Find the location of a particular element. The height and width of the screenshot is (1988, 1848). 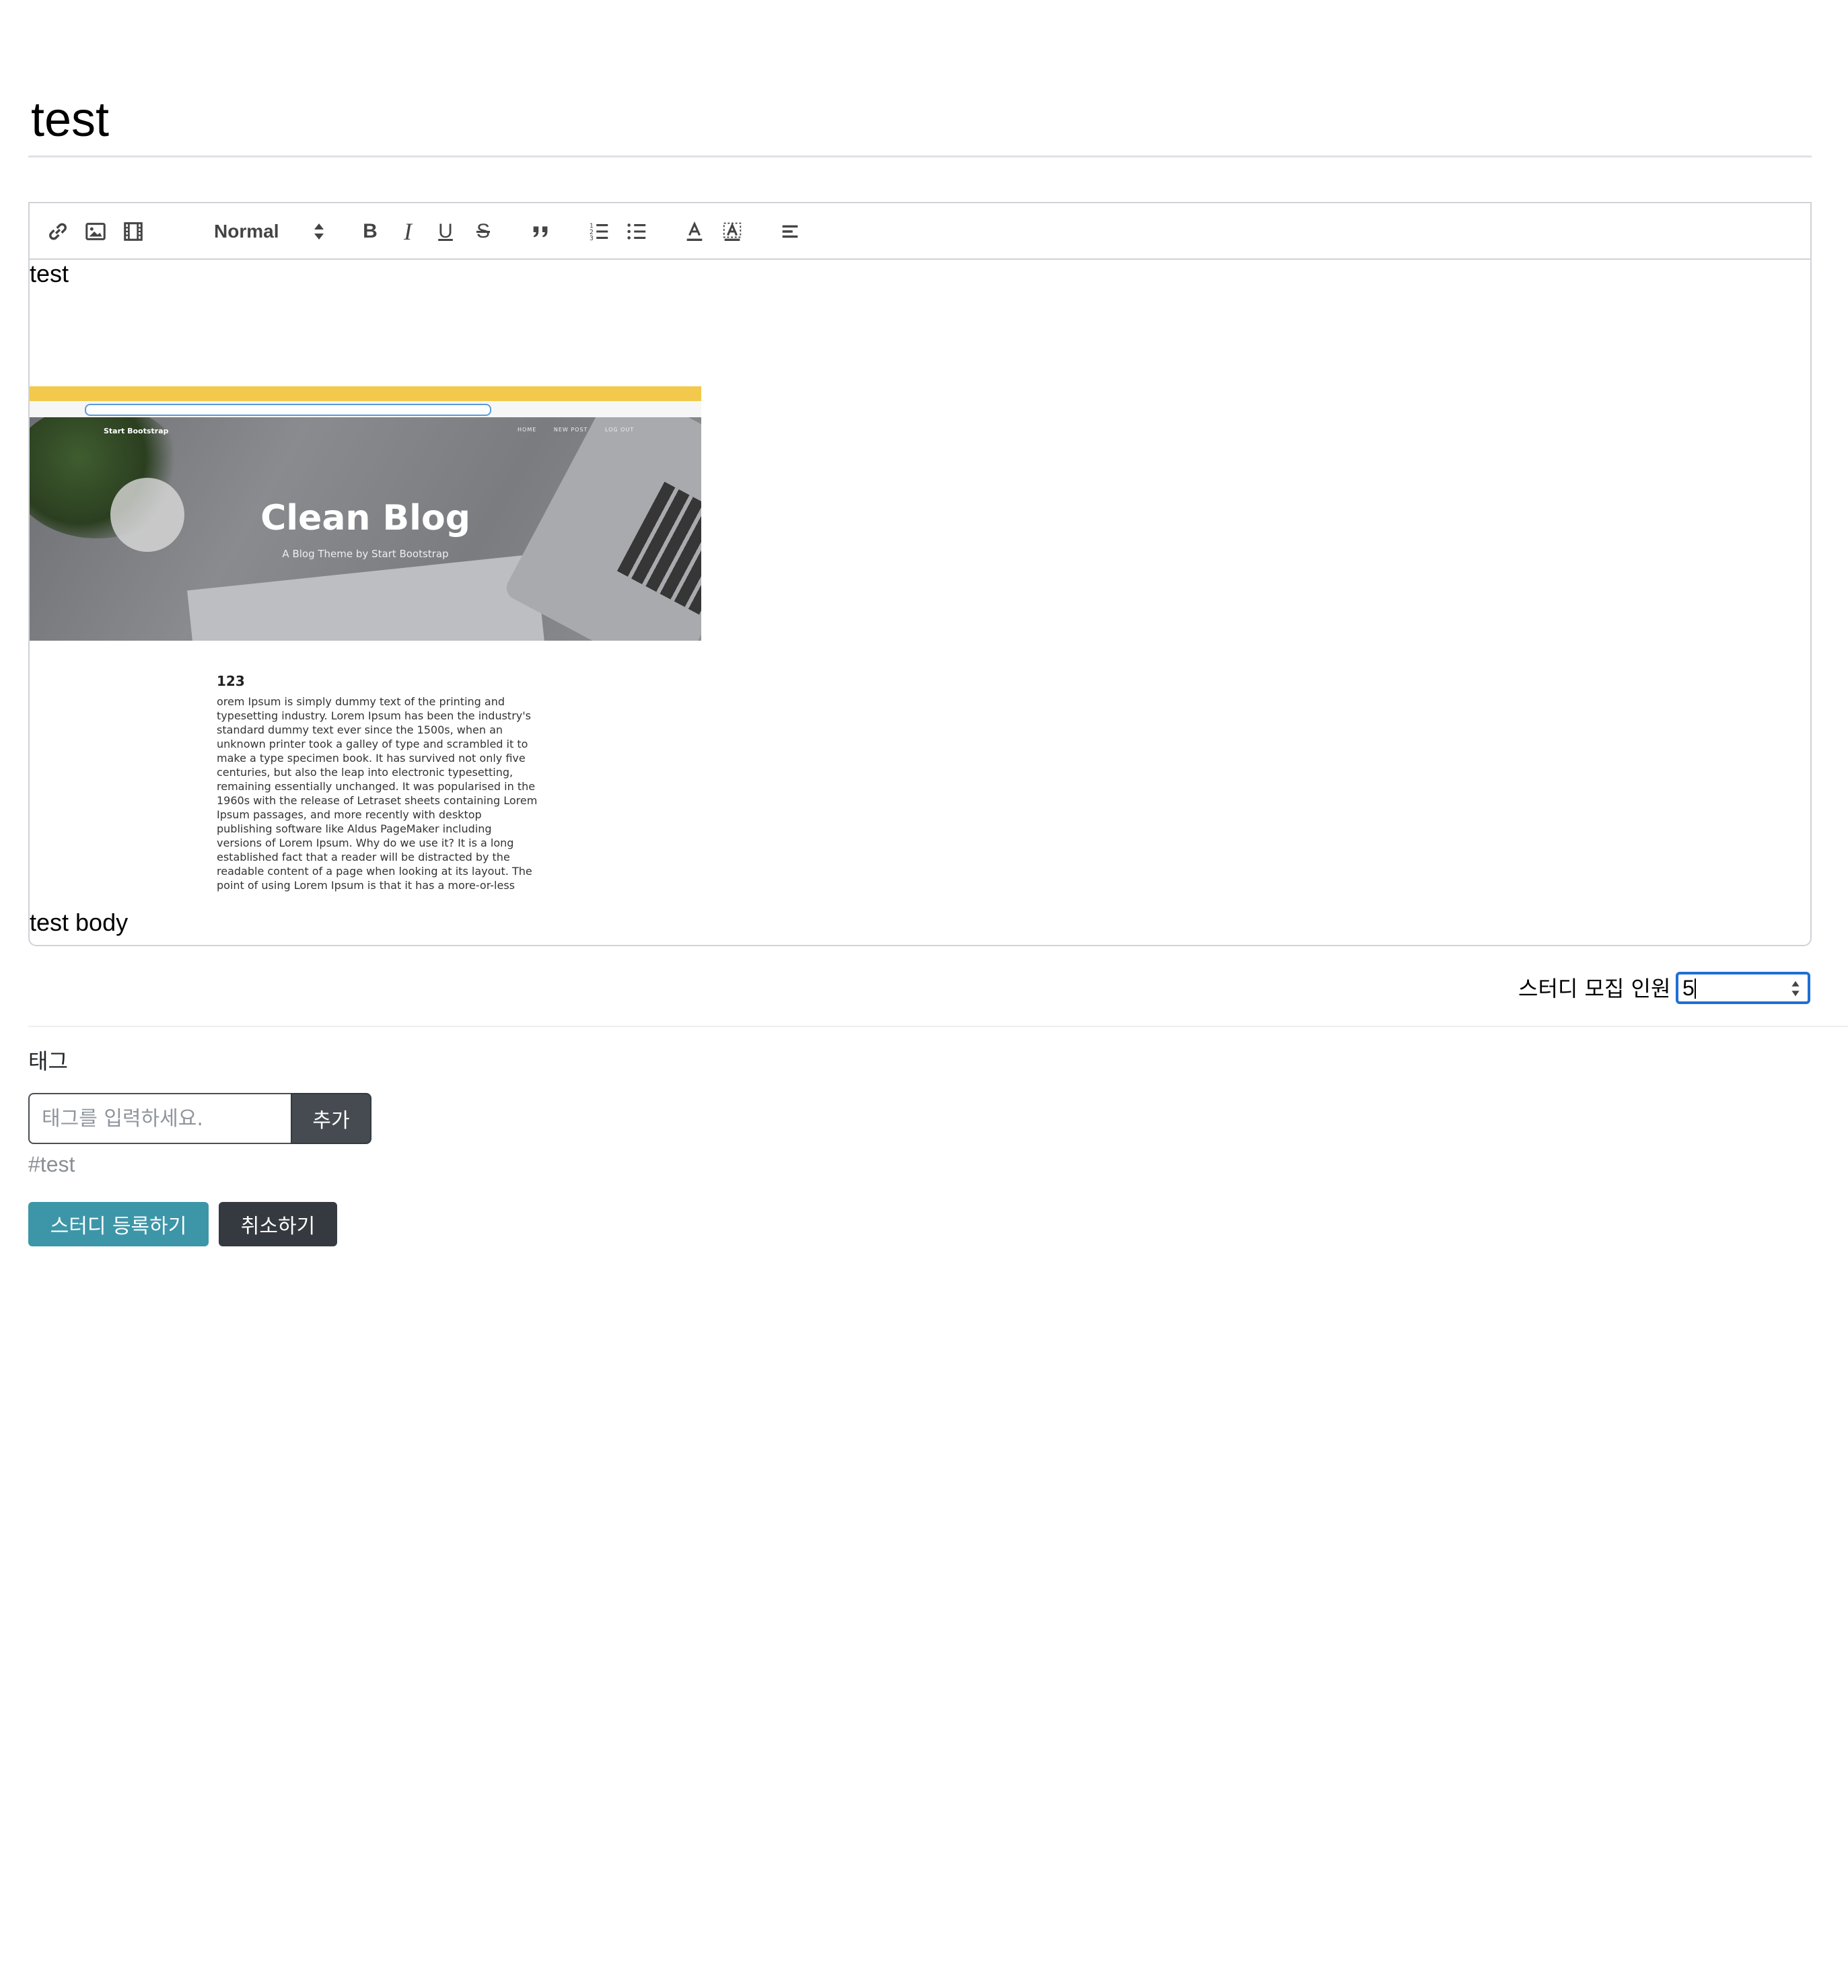

browser-address-bar is located at coordinates (365, 409).